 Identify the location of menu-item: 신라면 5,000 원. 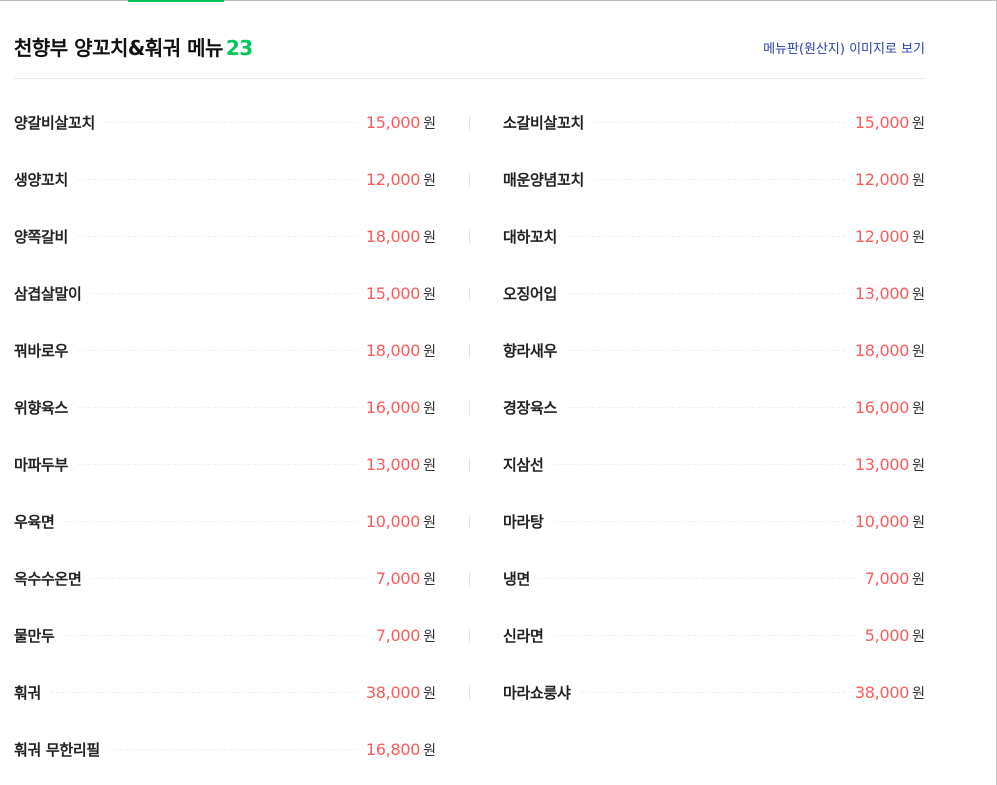
(714, 635).